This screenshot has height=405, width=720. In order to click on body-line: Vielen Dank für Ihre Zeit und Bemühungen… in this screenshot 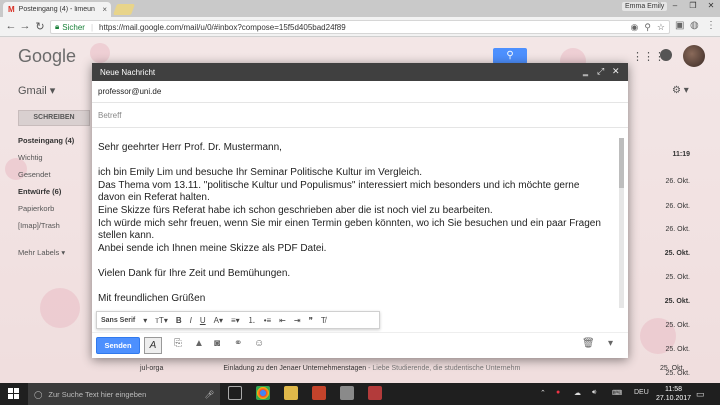, I will do `click(194, 273)`.